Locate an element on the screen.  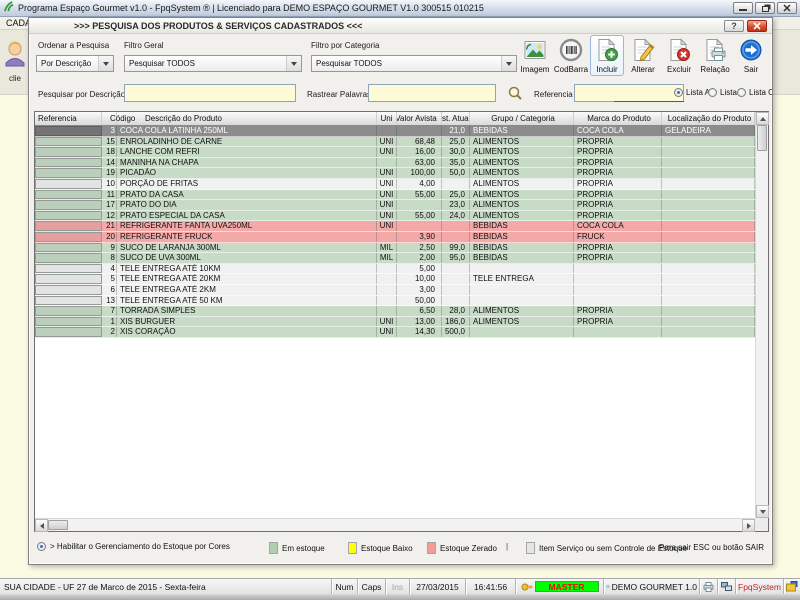
dialog-close-button is located at coordinates (757, 25).